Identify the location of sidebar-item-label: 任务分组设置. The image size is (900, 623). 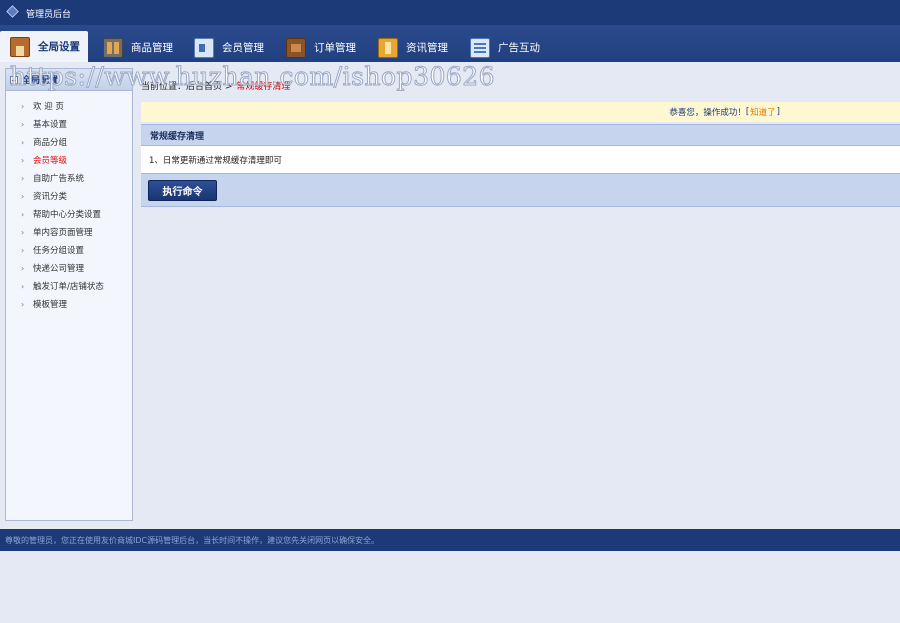
(59, 251).